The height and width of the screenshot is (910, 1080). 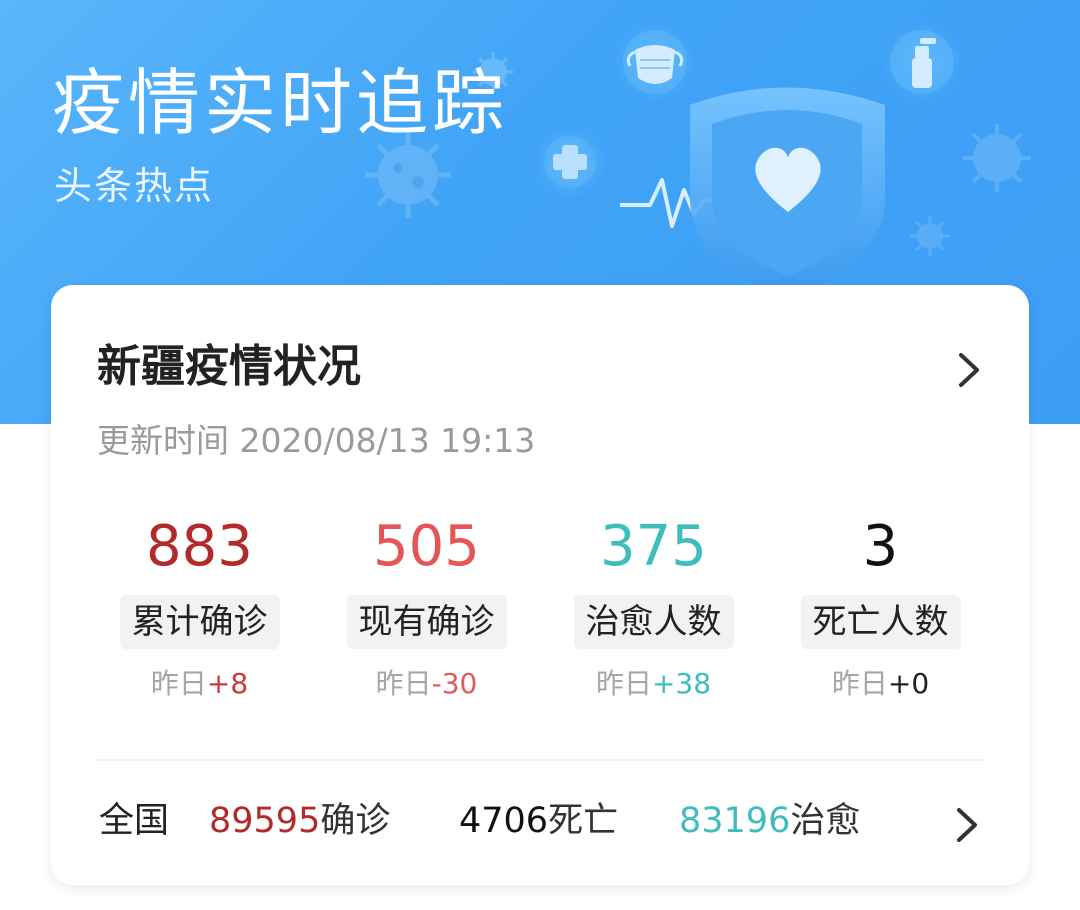 I want to click on card-title: 新疆疫情状况, so click(x=229, y=367).